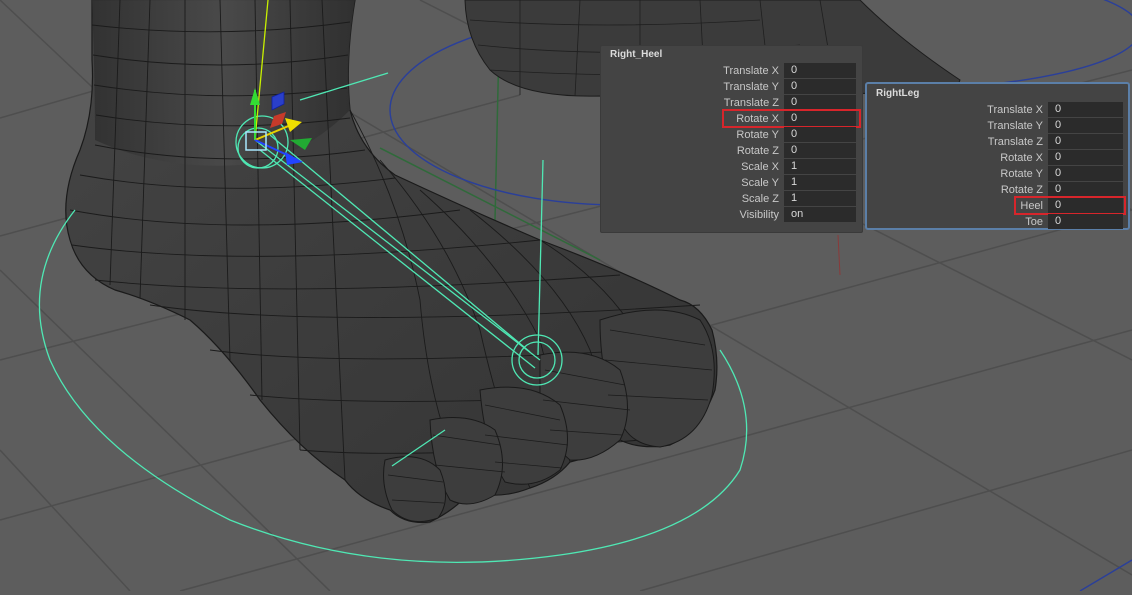  Describe the element at coordinates (997, 222) in the screenshot. I see `channel-row: Toe 0` at that location.